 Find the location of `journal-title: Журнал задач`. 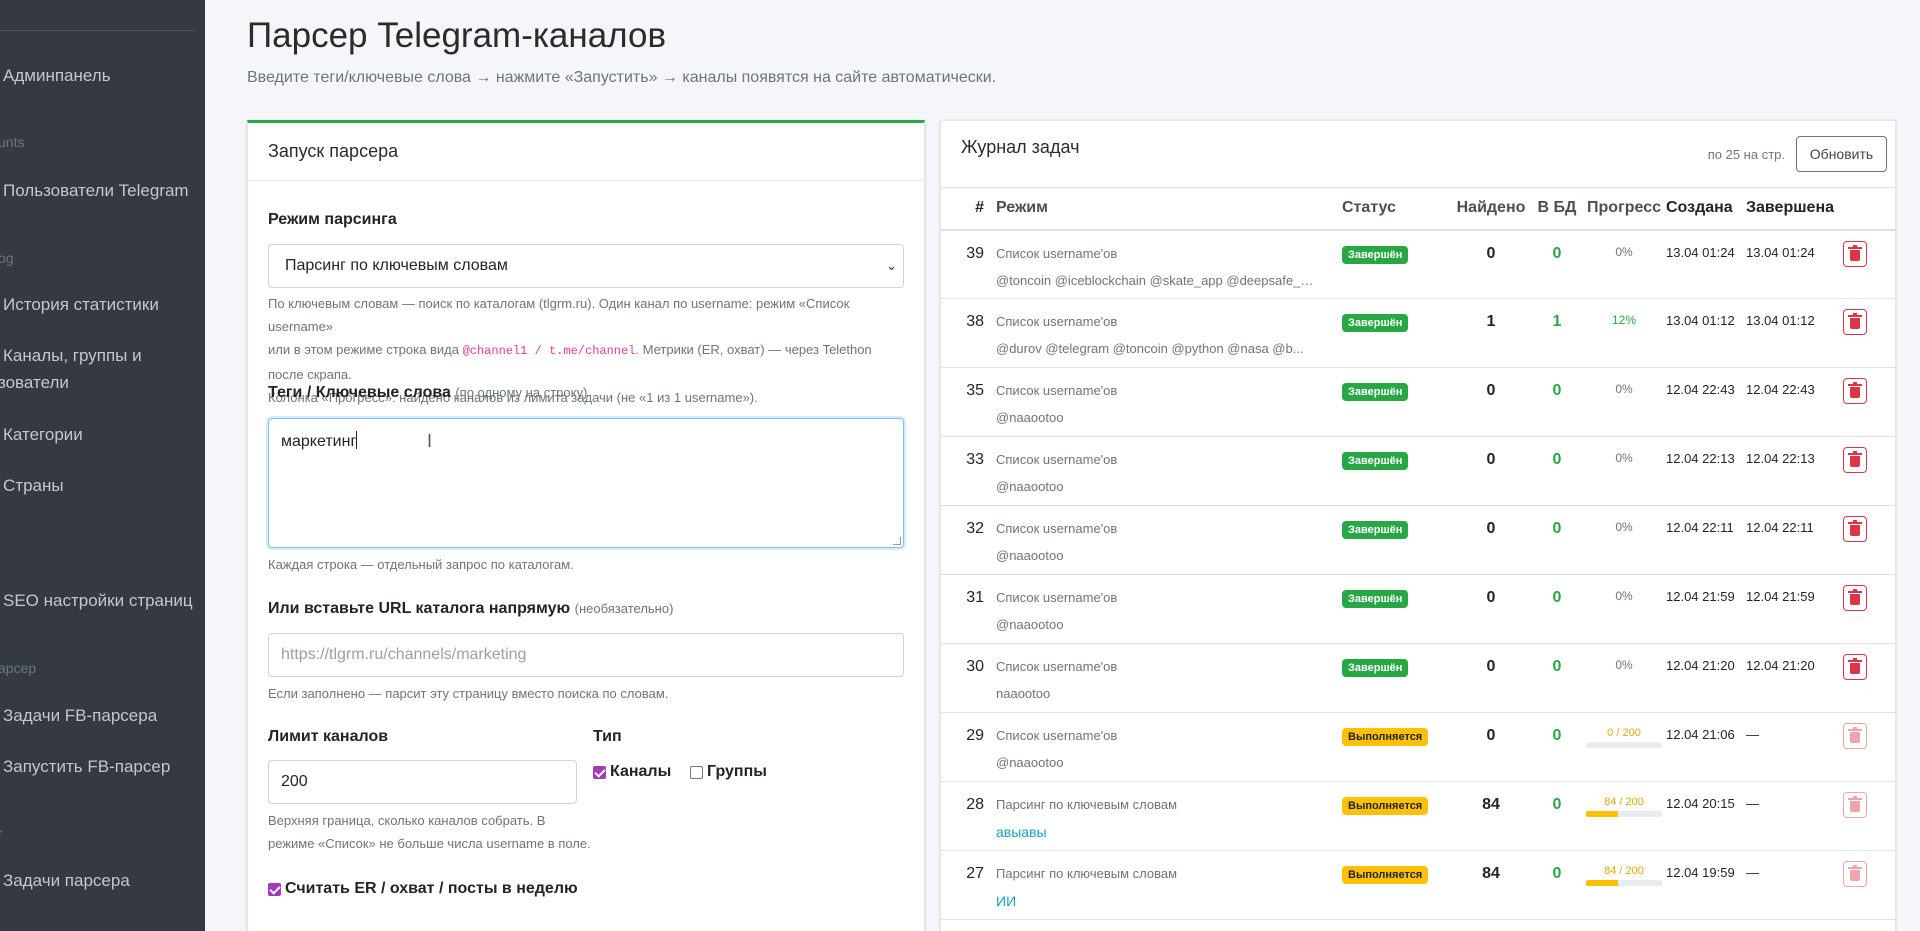

journal-title: Журнал задач is located at coordinates (1020, 147).